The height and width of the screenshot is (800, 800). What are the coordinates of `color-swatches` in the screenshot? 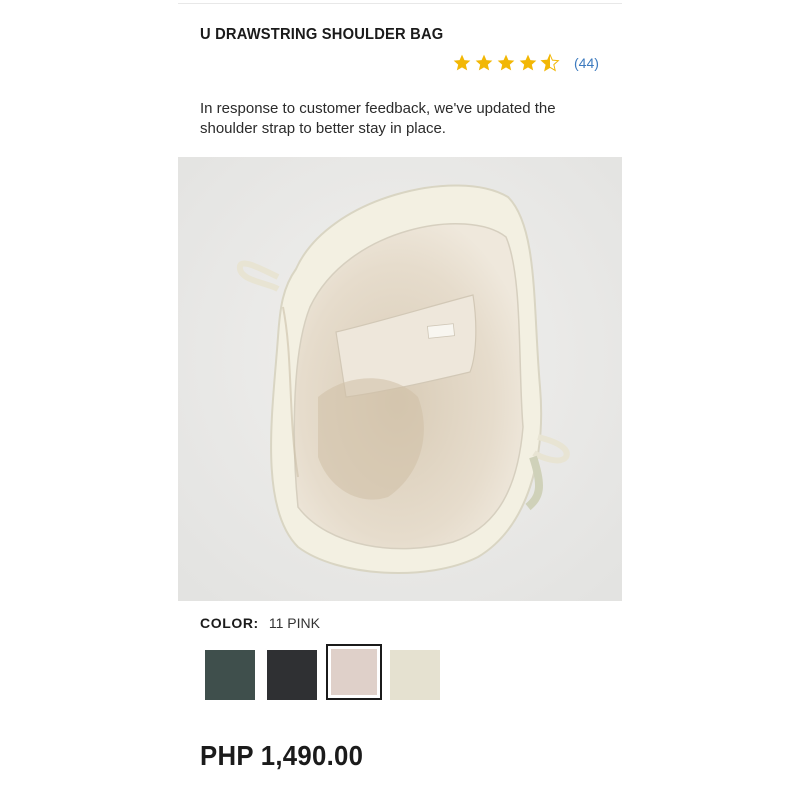 It's located at (410, 676).